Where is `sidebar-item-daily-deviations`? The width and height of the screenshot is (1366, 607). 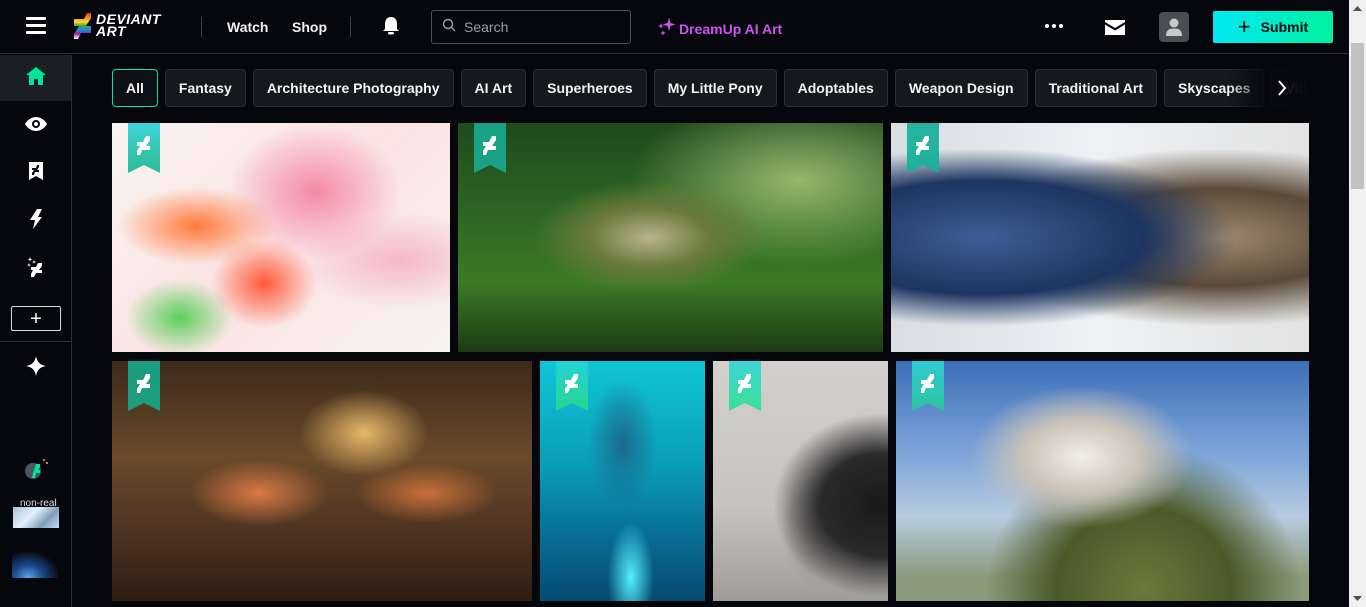
sidebar-item-daily-deviations is located at coordinates (35, 221).